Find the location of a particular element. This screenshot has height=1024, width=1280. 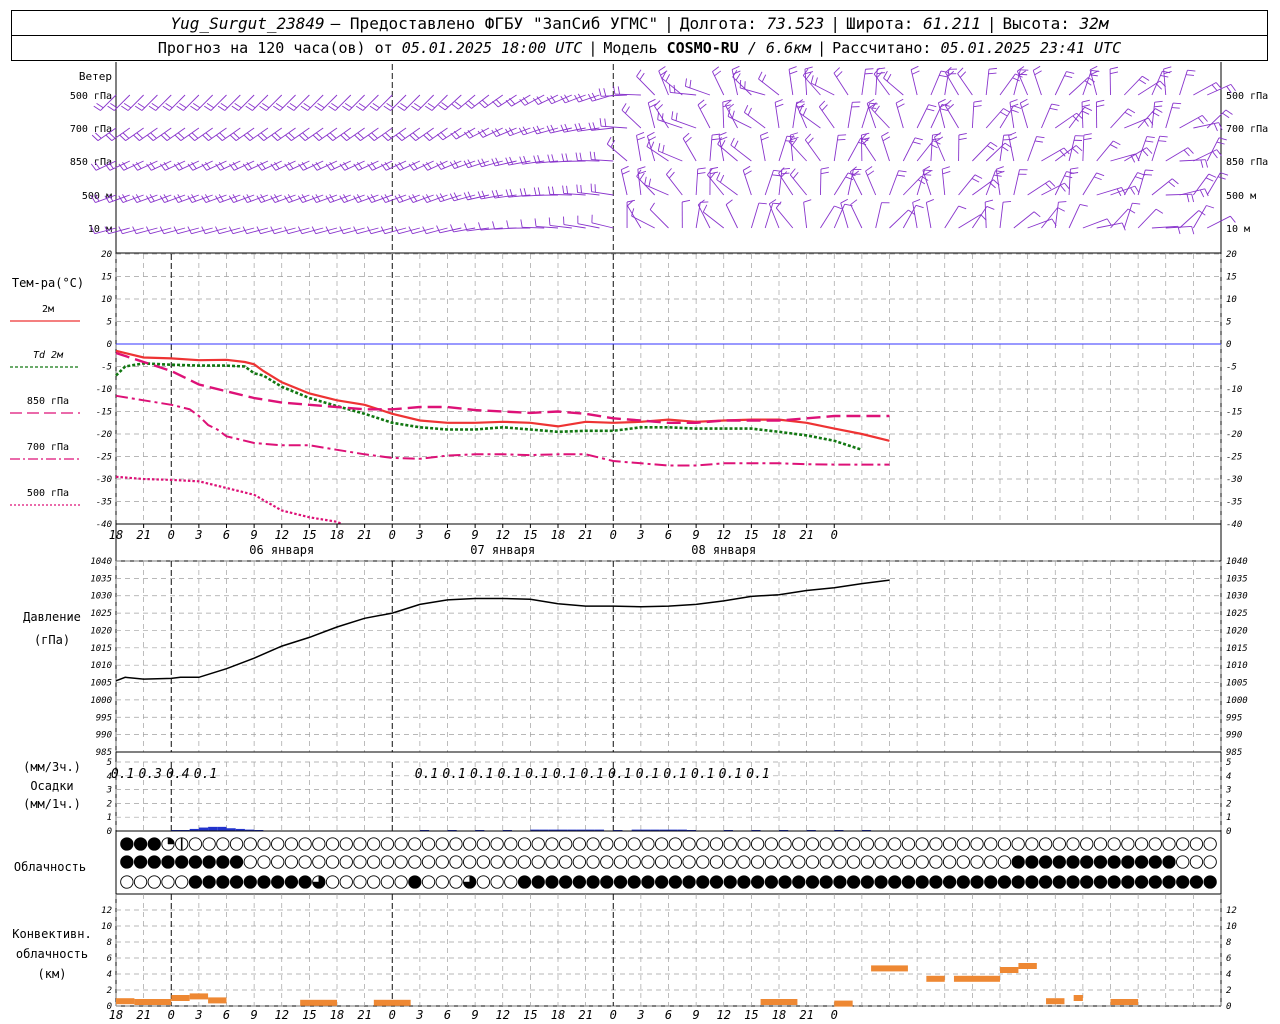

precip-bar is located at coordinates (222, 828).